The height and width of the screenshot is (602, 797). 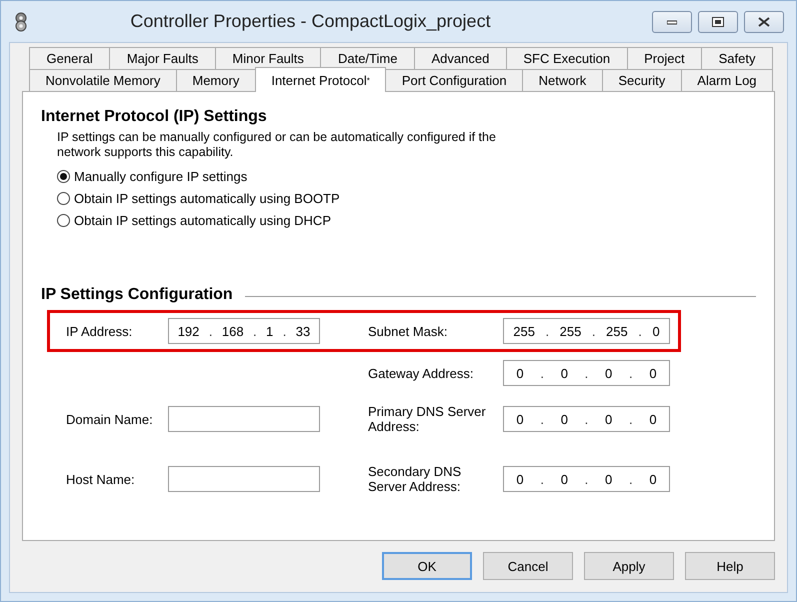 I want to click on tab: Nonvolatile Memory, so click(x=103, y=80).